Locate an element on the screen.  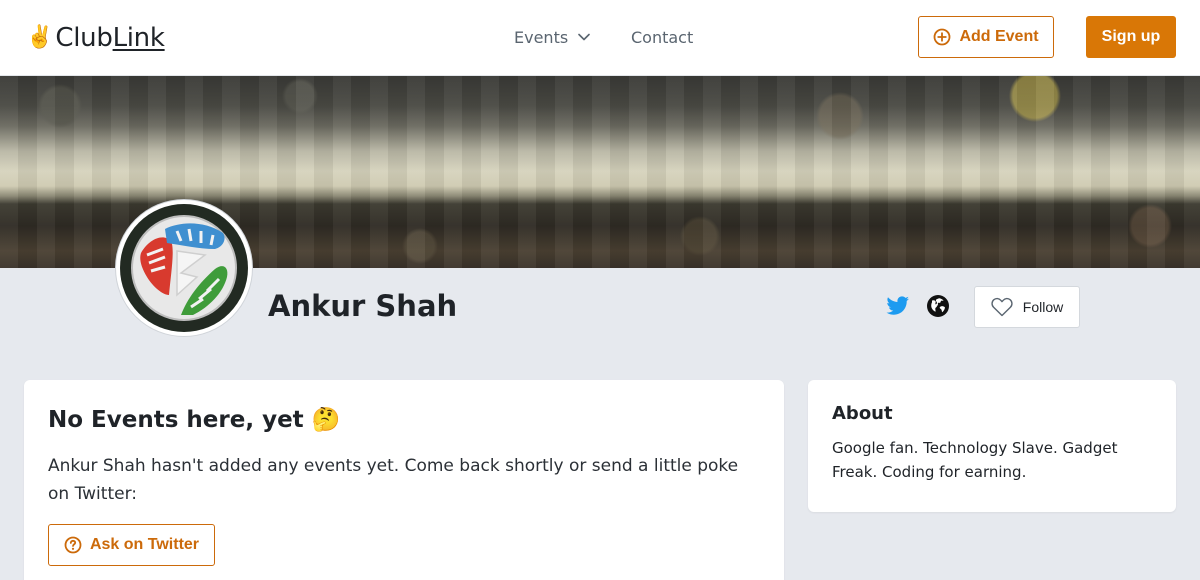
nav-events-label: Events is located at coordinates (541, 37).